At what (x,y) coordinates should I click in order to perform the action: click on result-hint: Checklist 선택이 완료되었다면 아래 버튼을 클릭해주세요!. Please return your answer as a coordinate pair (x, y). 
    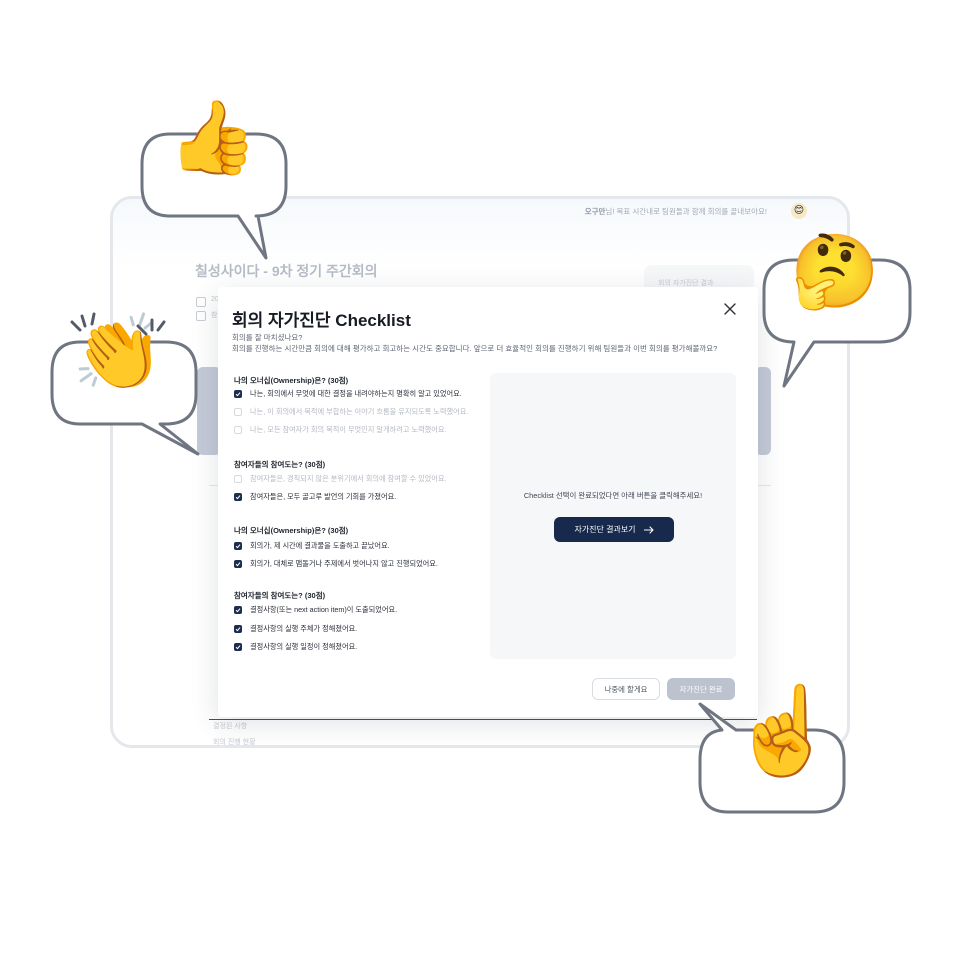
    Looking at the image, I should click on (613, 495).